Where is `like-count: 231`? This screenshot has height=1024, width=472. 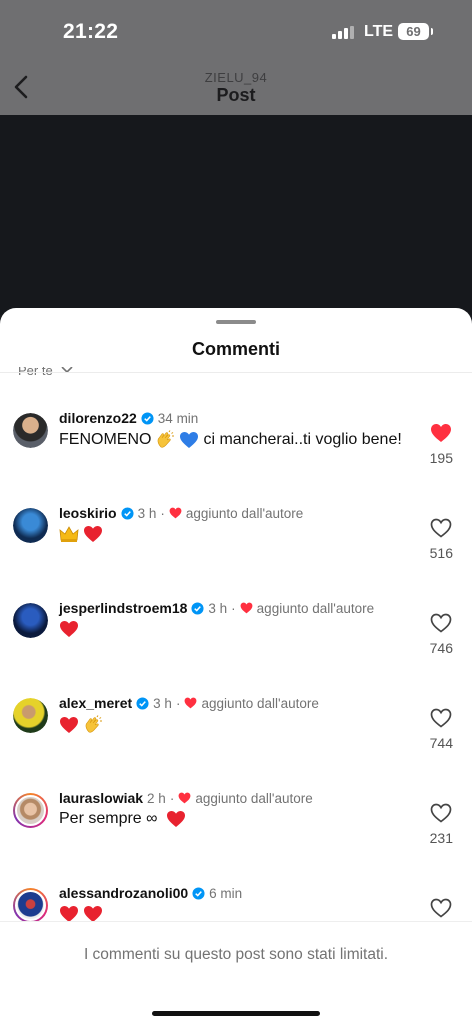
like-count: 231 is located at coordinates (441, 838).